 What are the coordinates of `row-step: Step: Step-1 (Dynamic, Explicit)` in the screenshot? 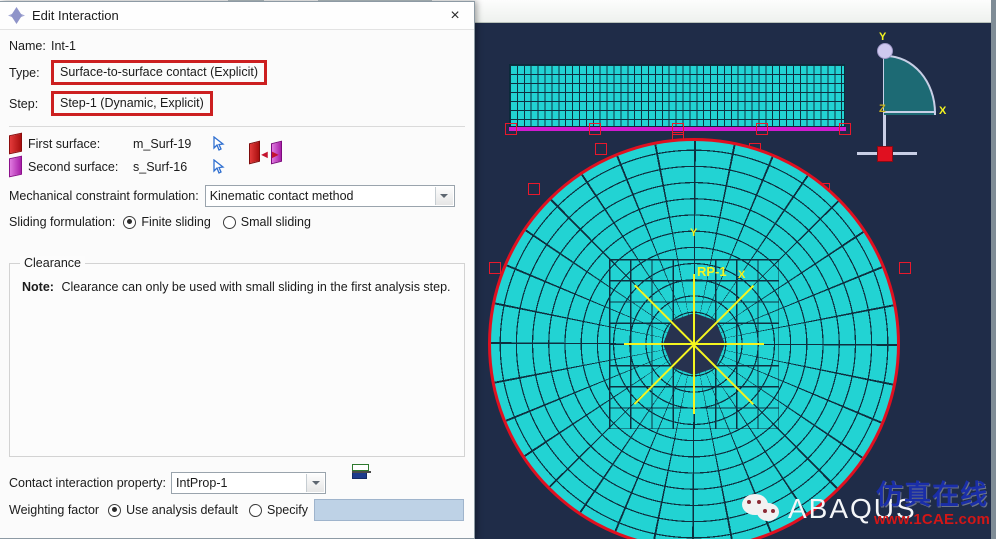 It's located at (237, 103).